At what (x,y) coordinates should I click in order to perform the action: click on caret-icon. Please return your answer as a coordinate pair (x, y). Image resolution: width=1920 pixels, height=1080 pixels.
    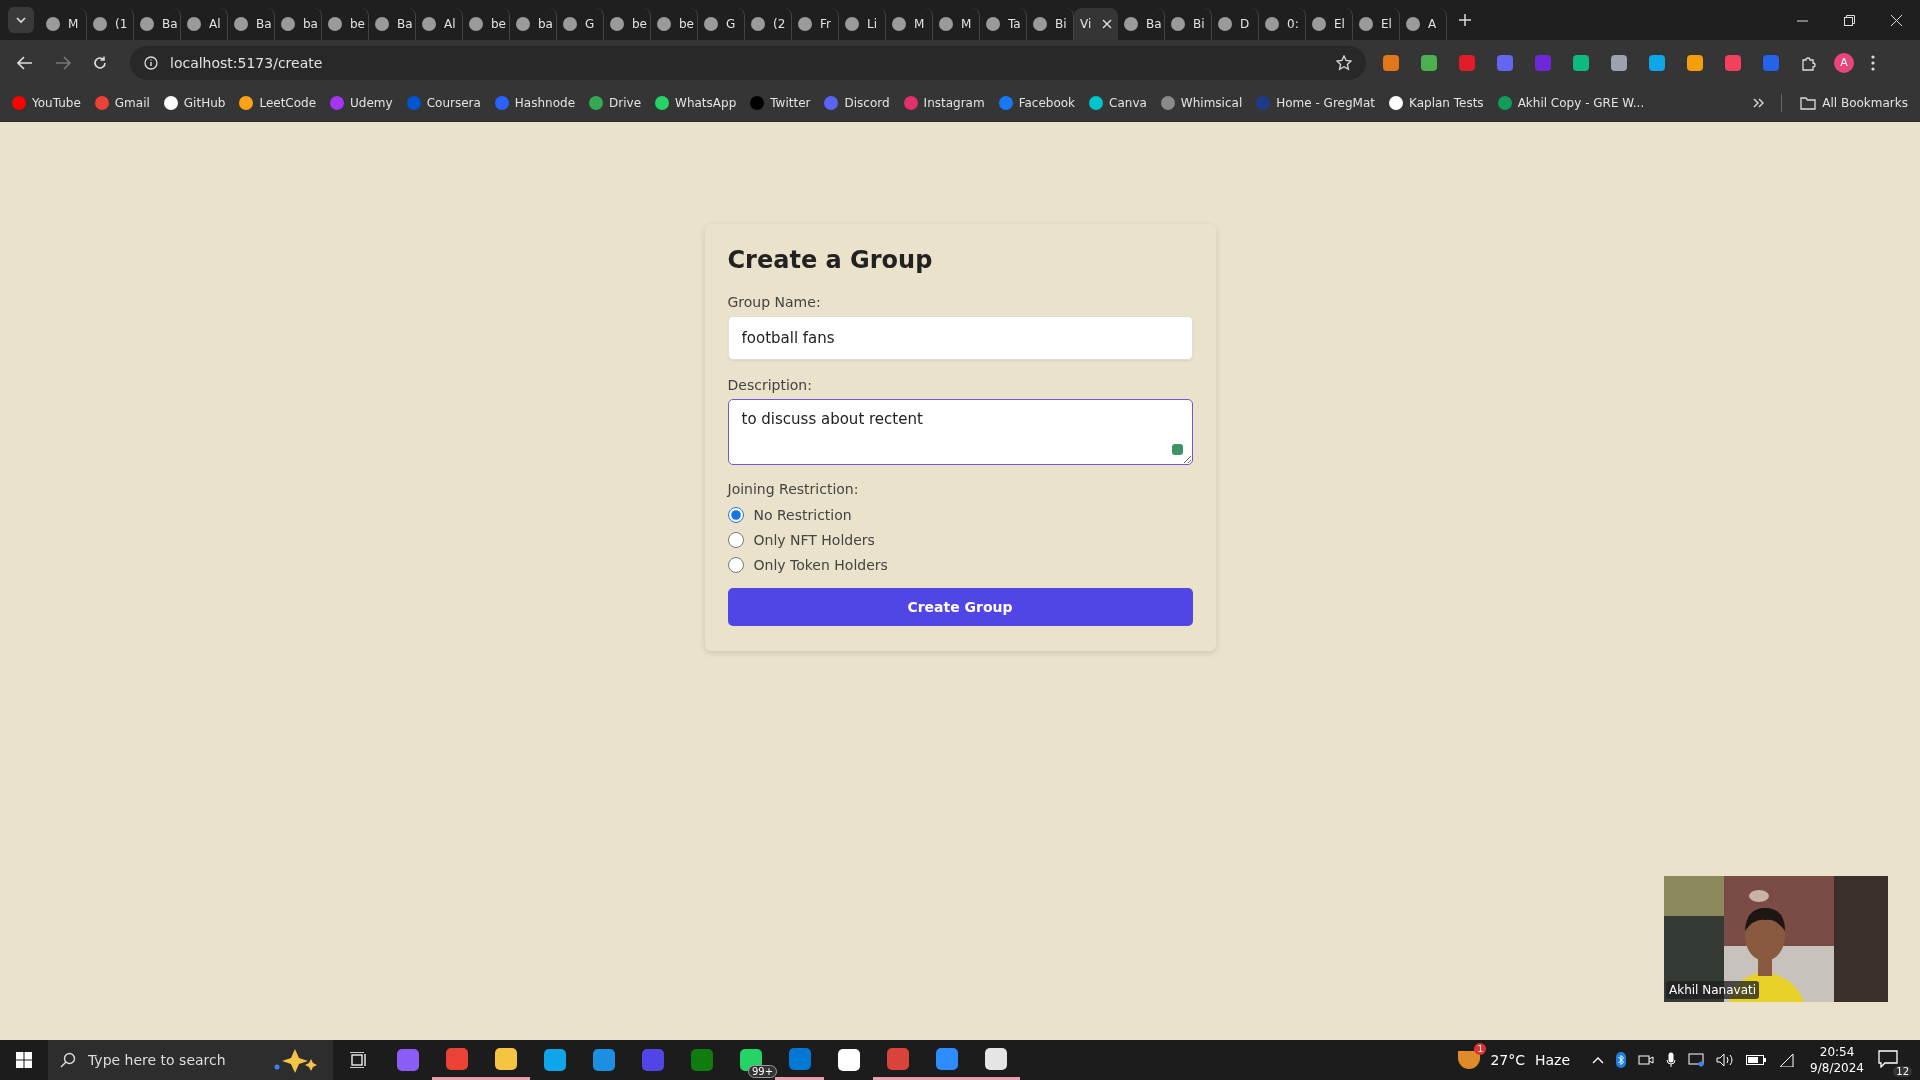
    Looking at the image, I should click on (21, 20).